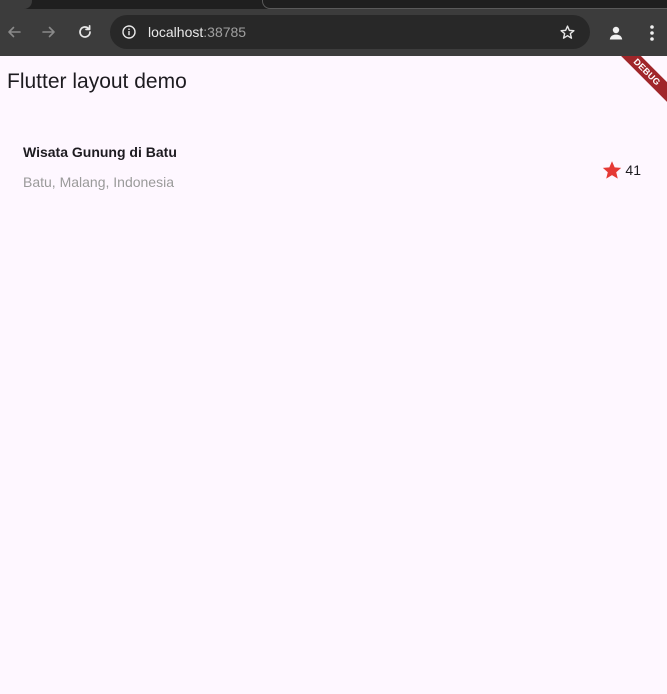 Image resolution: width=667 pixels, height=694 pixels. I want to click on arrow-right-icon, so click(48, 32).